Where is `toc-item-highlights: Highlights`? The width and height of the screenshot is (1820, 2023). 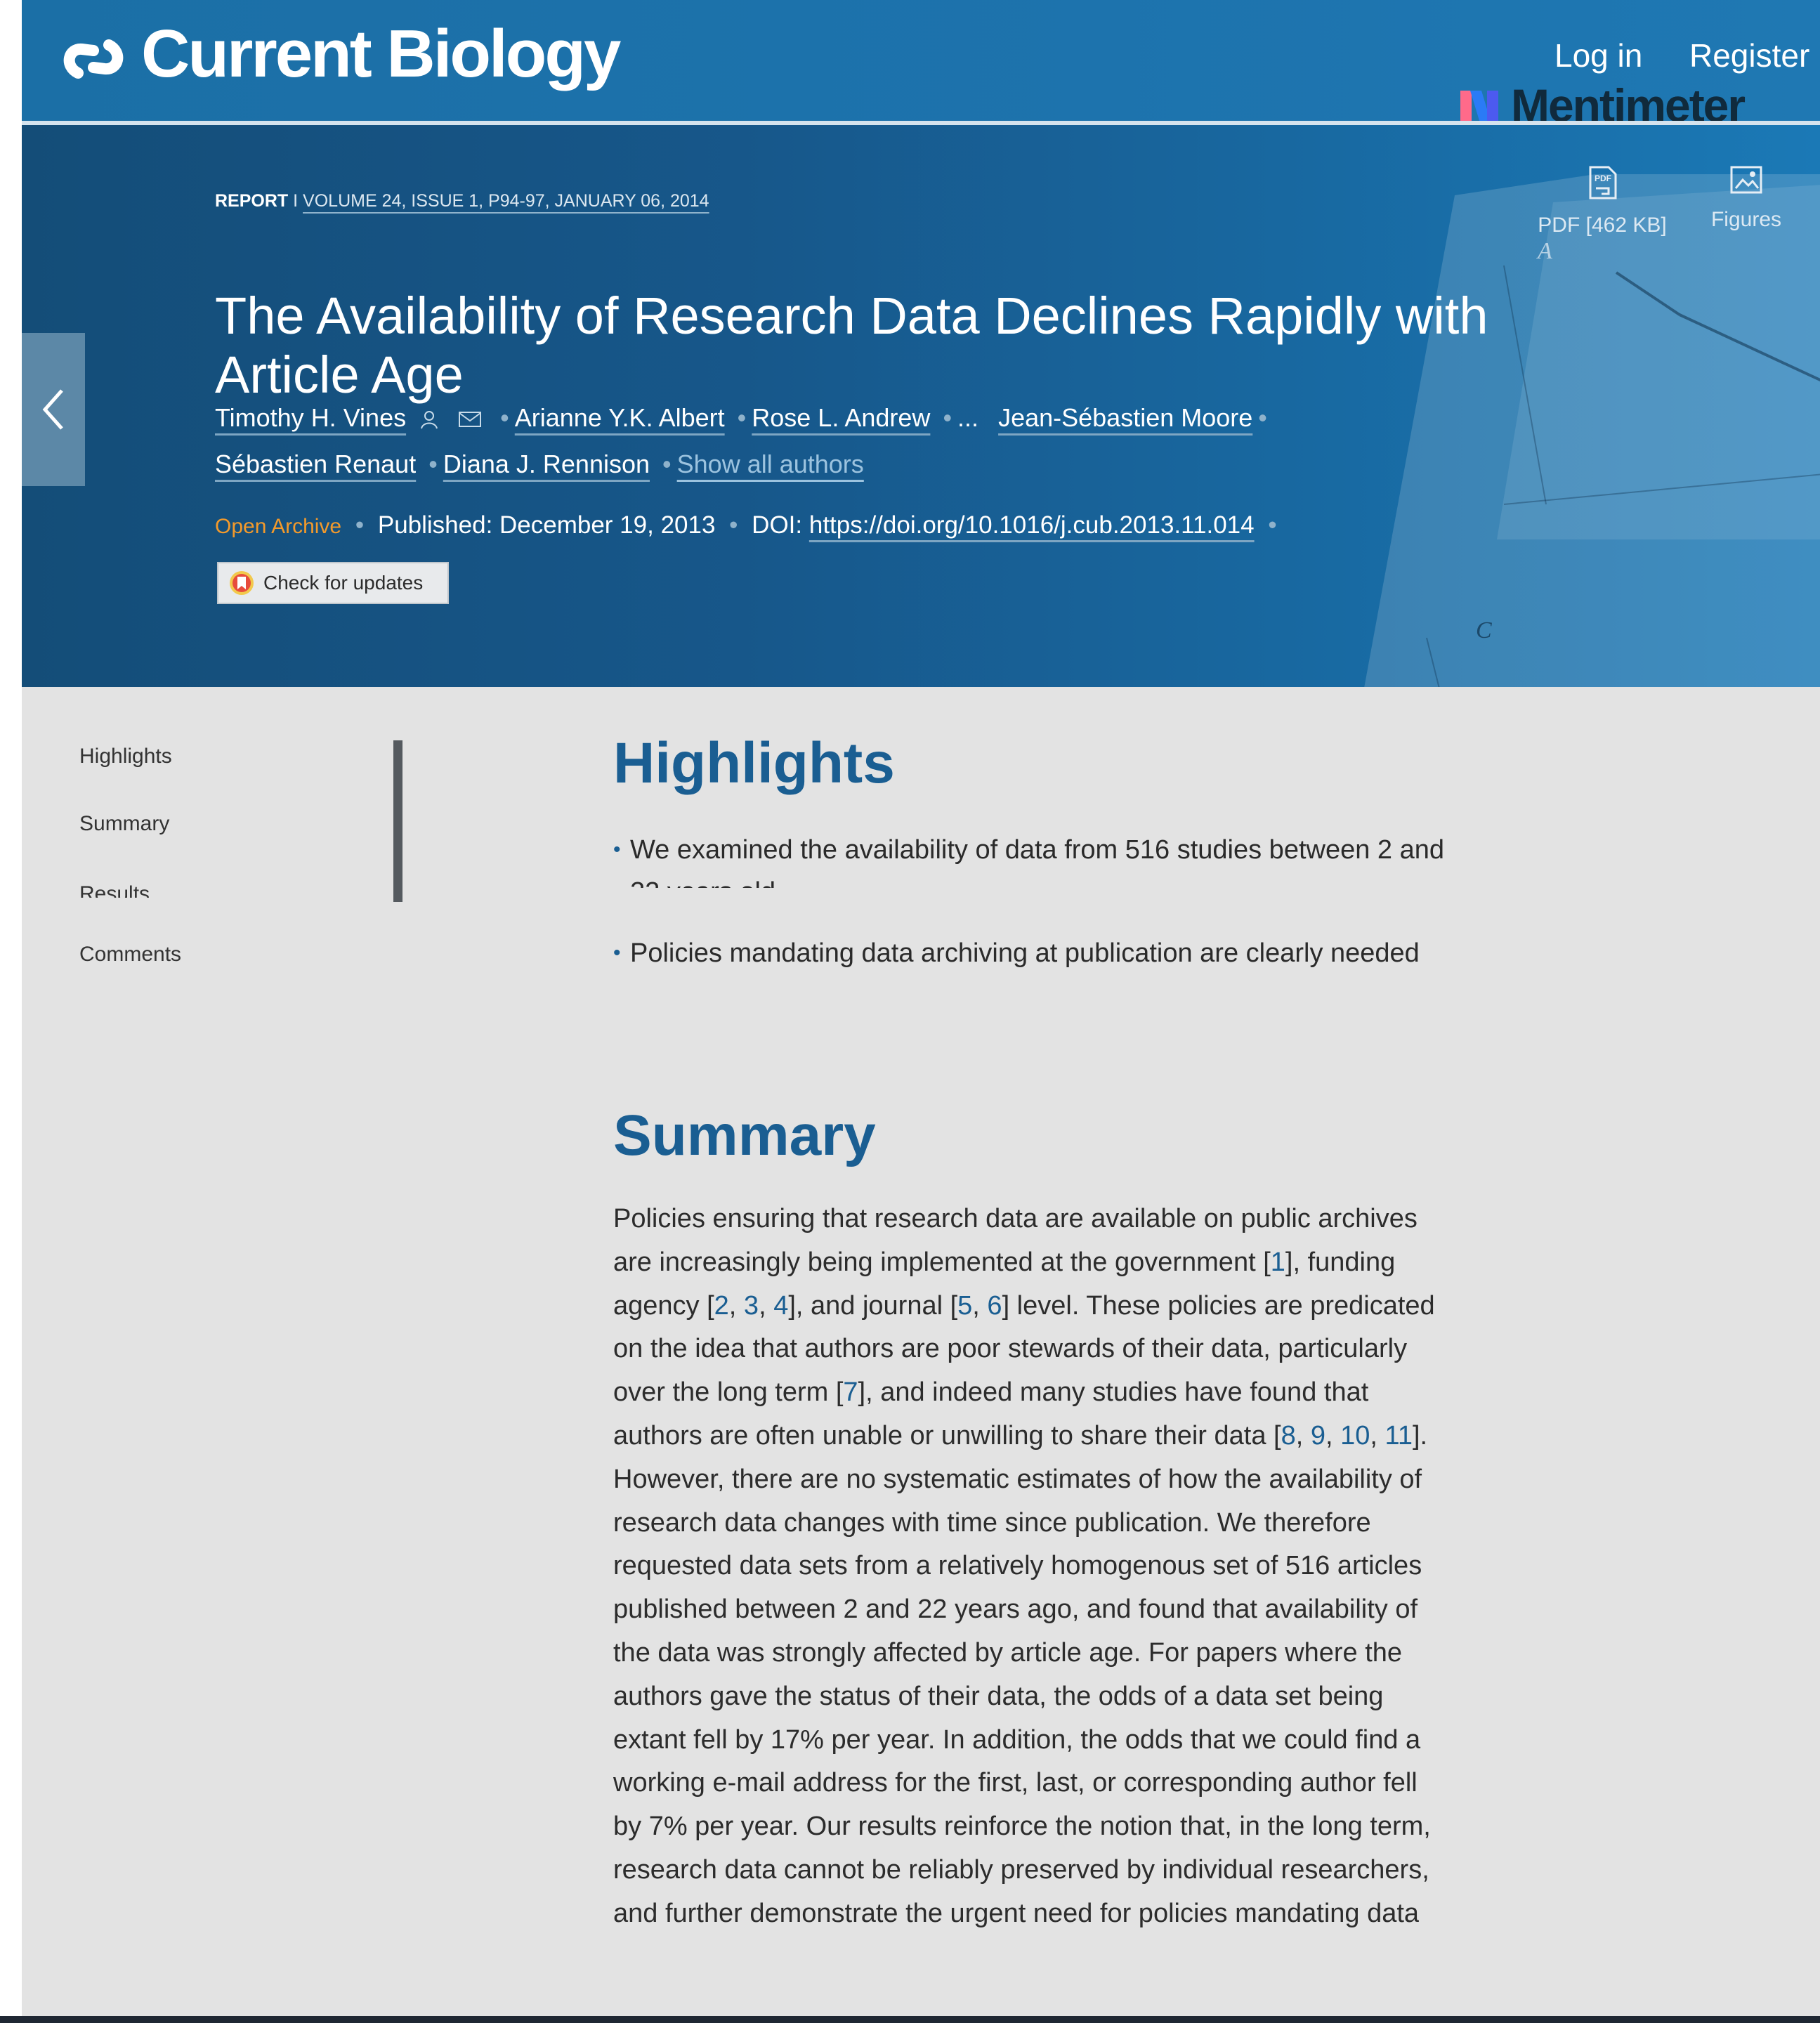 toc-item-highlights: Highlights is located at coordinates (125, 756).